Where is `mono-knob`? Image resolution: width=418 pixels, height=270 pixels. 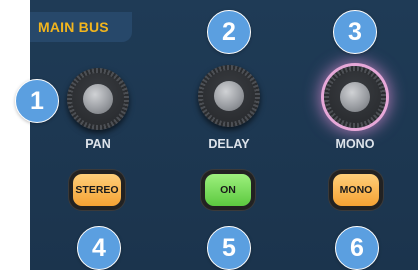 mono-knob is located at coordinates (355, 97).